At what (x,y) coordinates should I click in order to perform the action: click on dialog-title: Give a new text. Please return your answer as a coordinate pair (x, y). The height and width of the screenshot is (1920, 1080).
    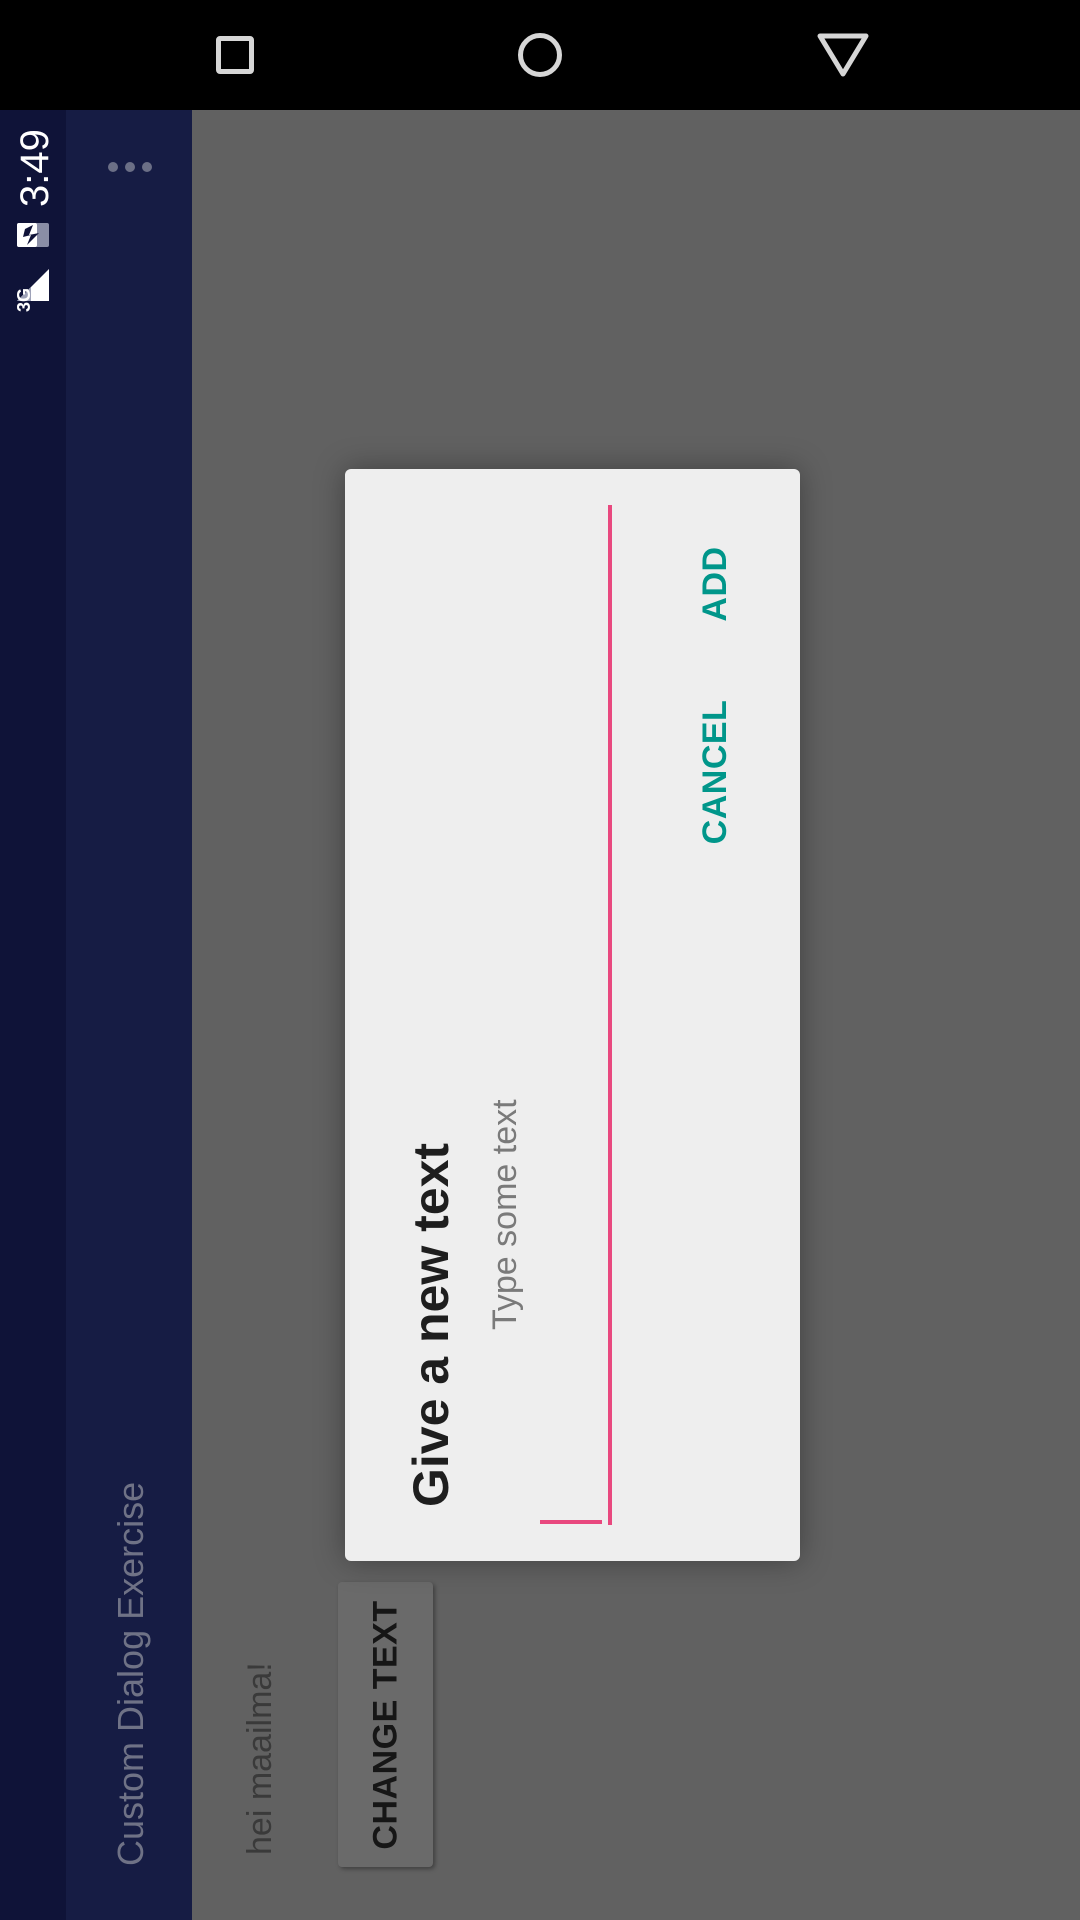
    Looking at the image, I should click on (431, 1324).